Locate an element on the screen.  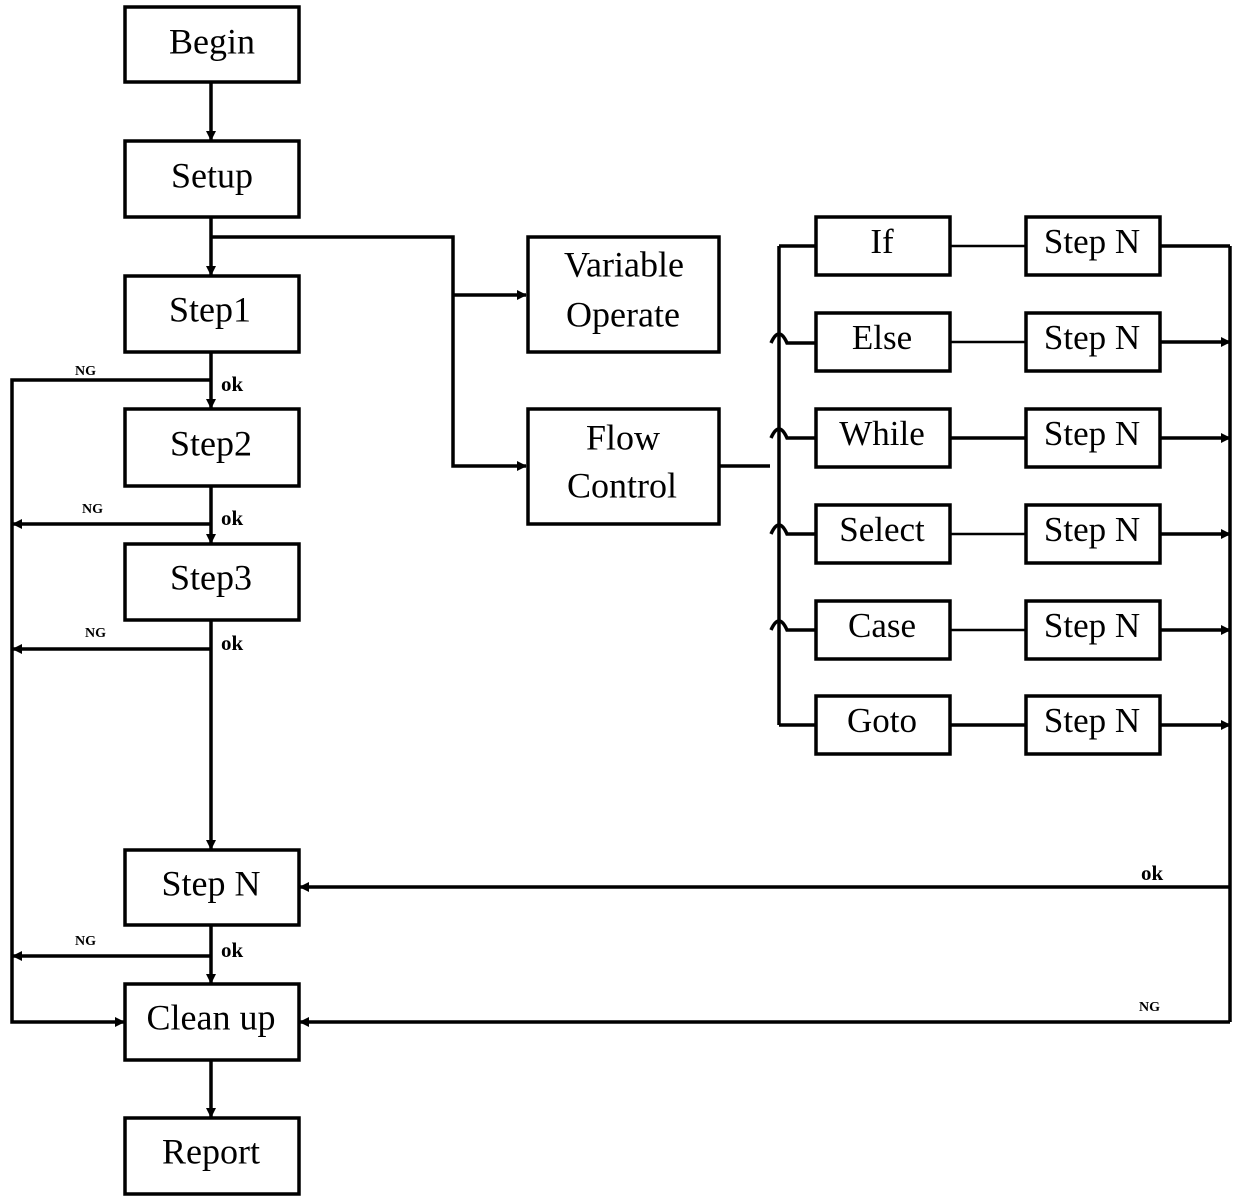
node-stepn: Step N is located at coordinates (212, 887).